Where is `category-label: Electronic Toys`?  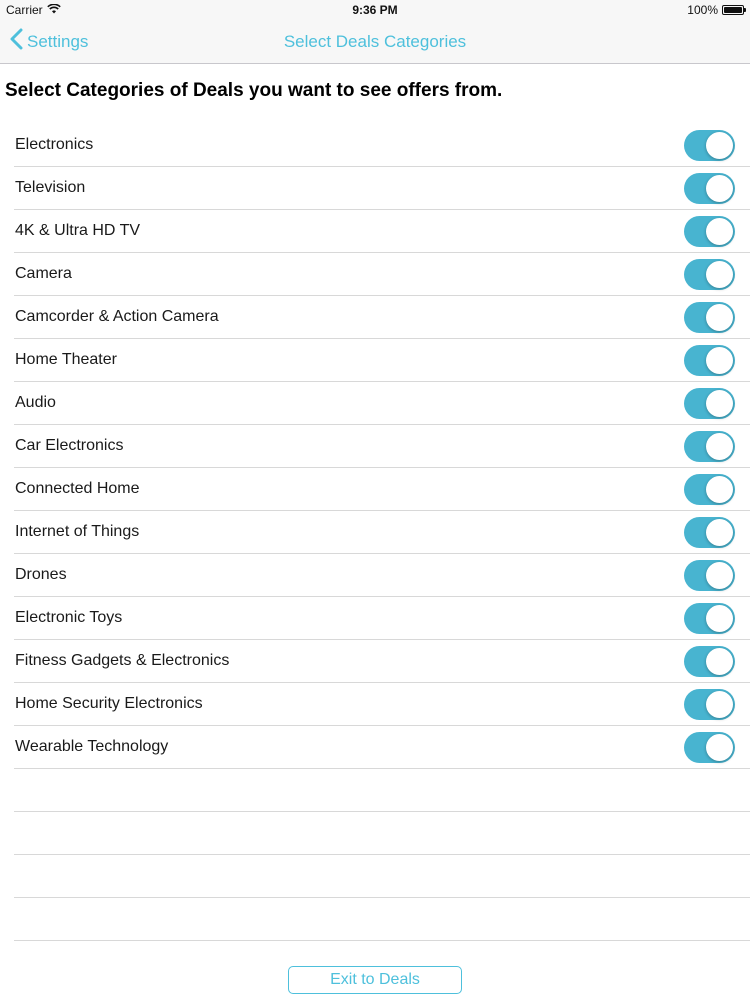
category-label: Electronic Toys is located at coordinates (69, 617).